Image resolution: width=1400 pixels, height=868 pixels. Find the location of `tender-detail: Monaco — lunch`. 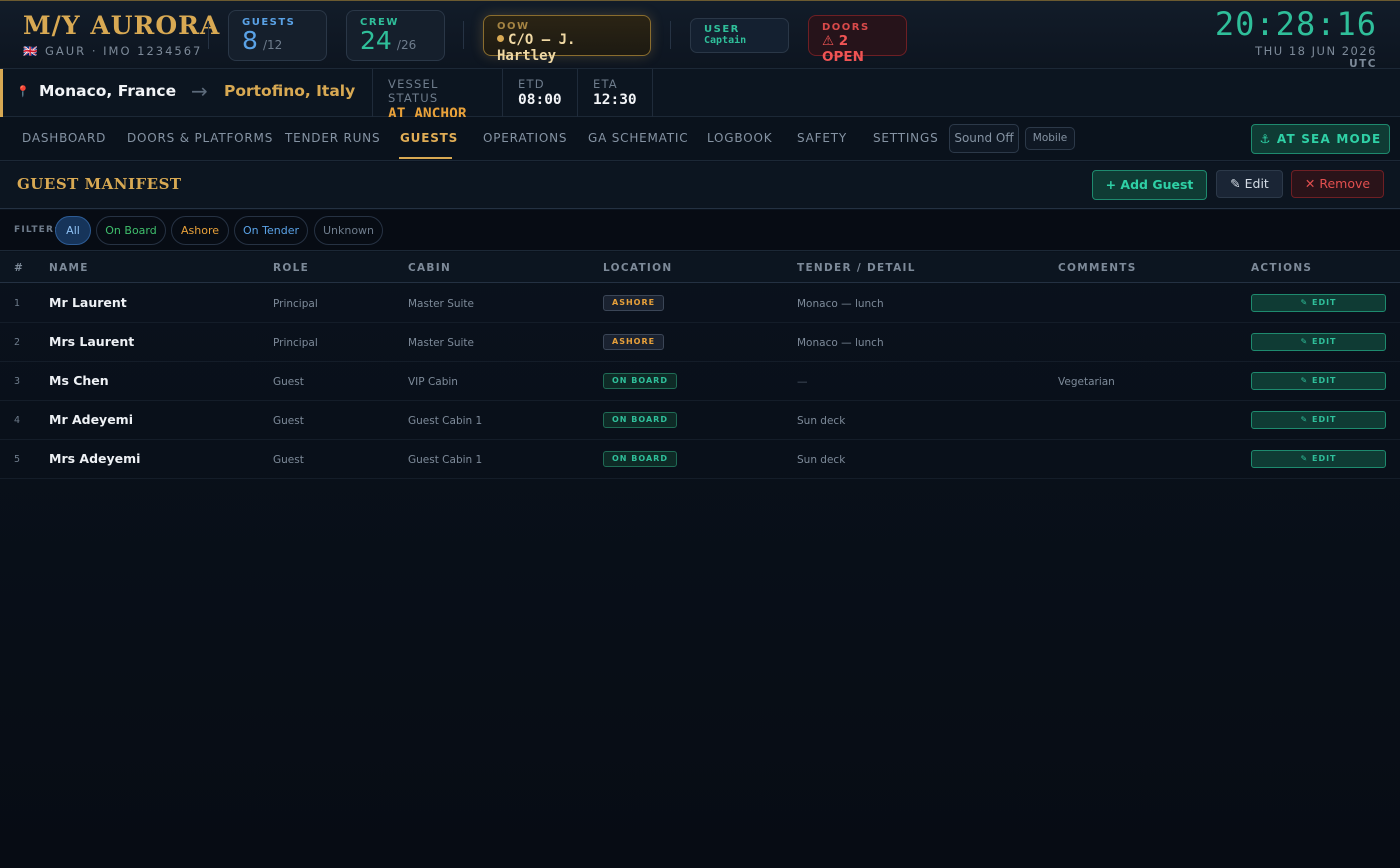

tender-detail: Monaco — lunch is located at coordinates (840, 343).